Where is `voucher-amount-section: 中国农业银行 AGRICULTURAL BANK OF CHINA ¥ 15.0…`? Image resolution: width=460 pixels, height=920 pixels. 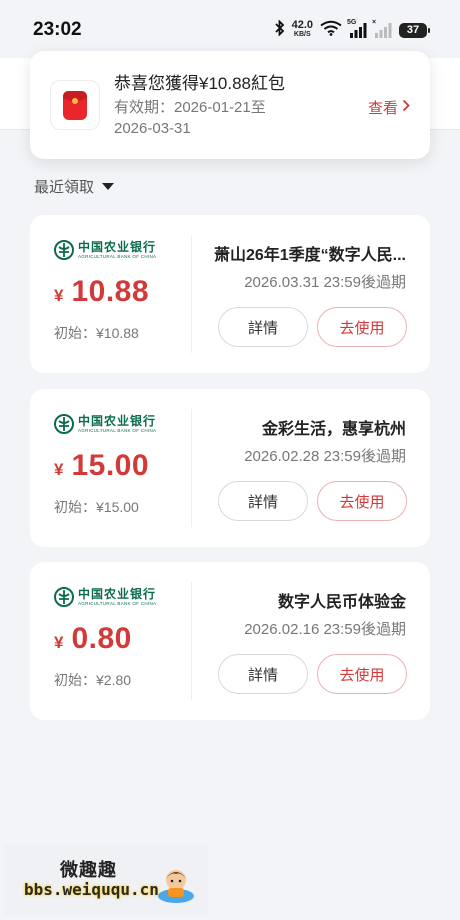 voucher-amount-section: 中国农业银行 AGRICULTURAL BANK OF CHINA ¥ 15.0… is located at coordinates (124, 464).